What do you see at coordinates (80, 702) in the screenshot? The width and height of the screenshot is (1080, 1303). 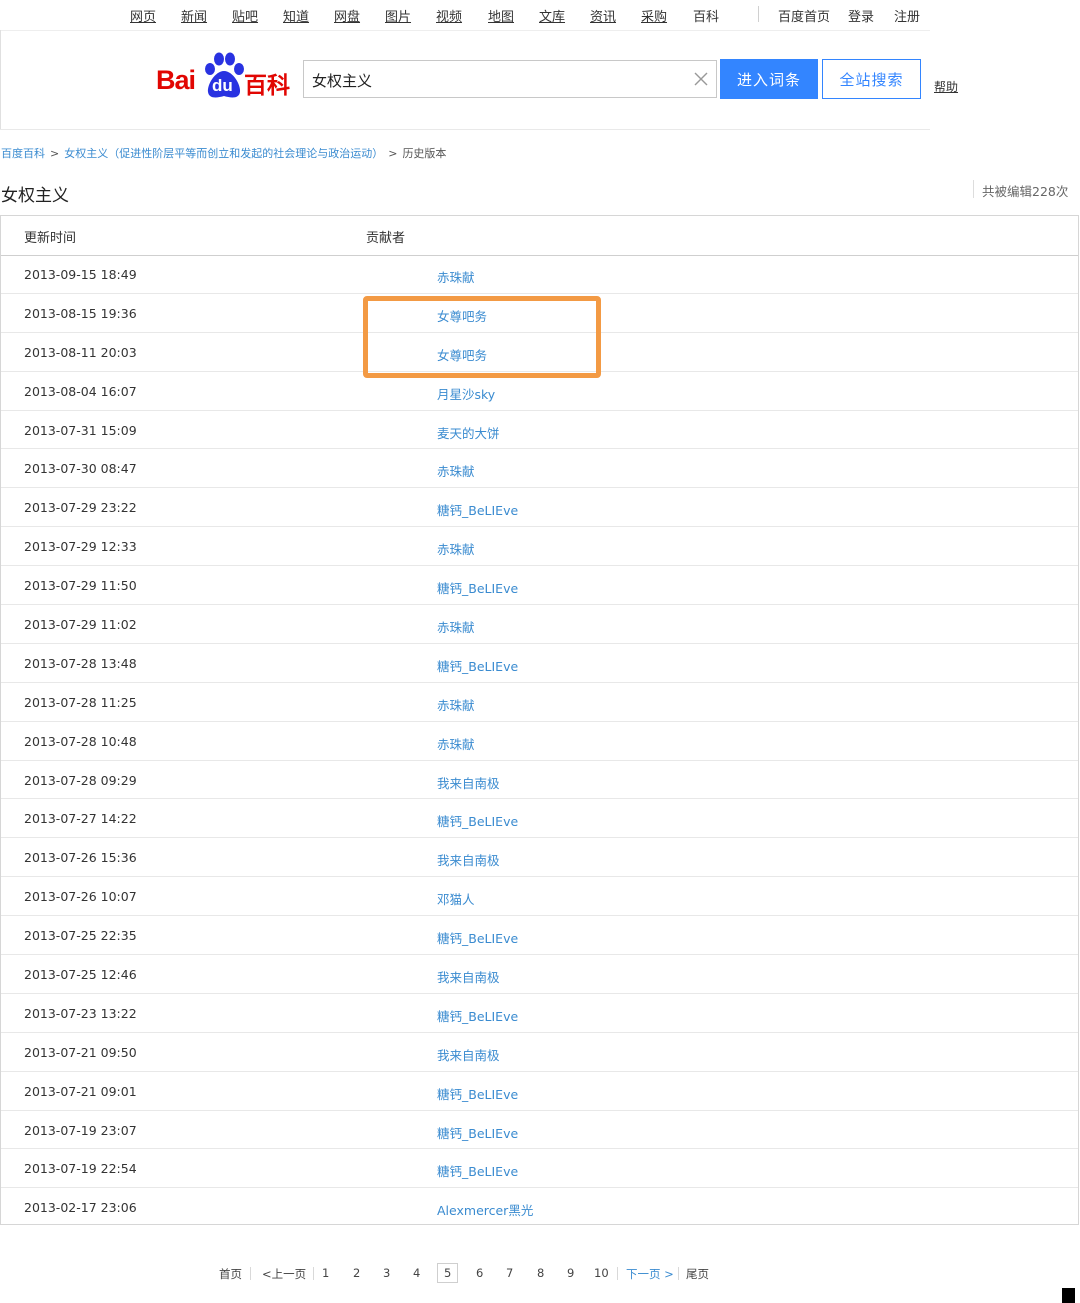 I see `update-time: 2013-07-28 11:25` at bounding box center [80, 702].